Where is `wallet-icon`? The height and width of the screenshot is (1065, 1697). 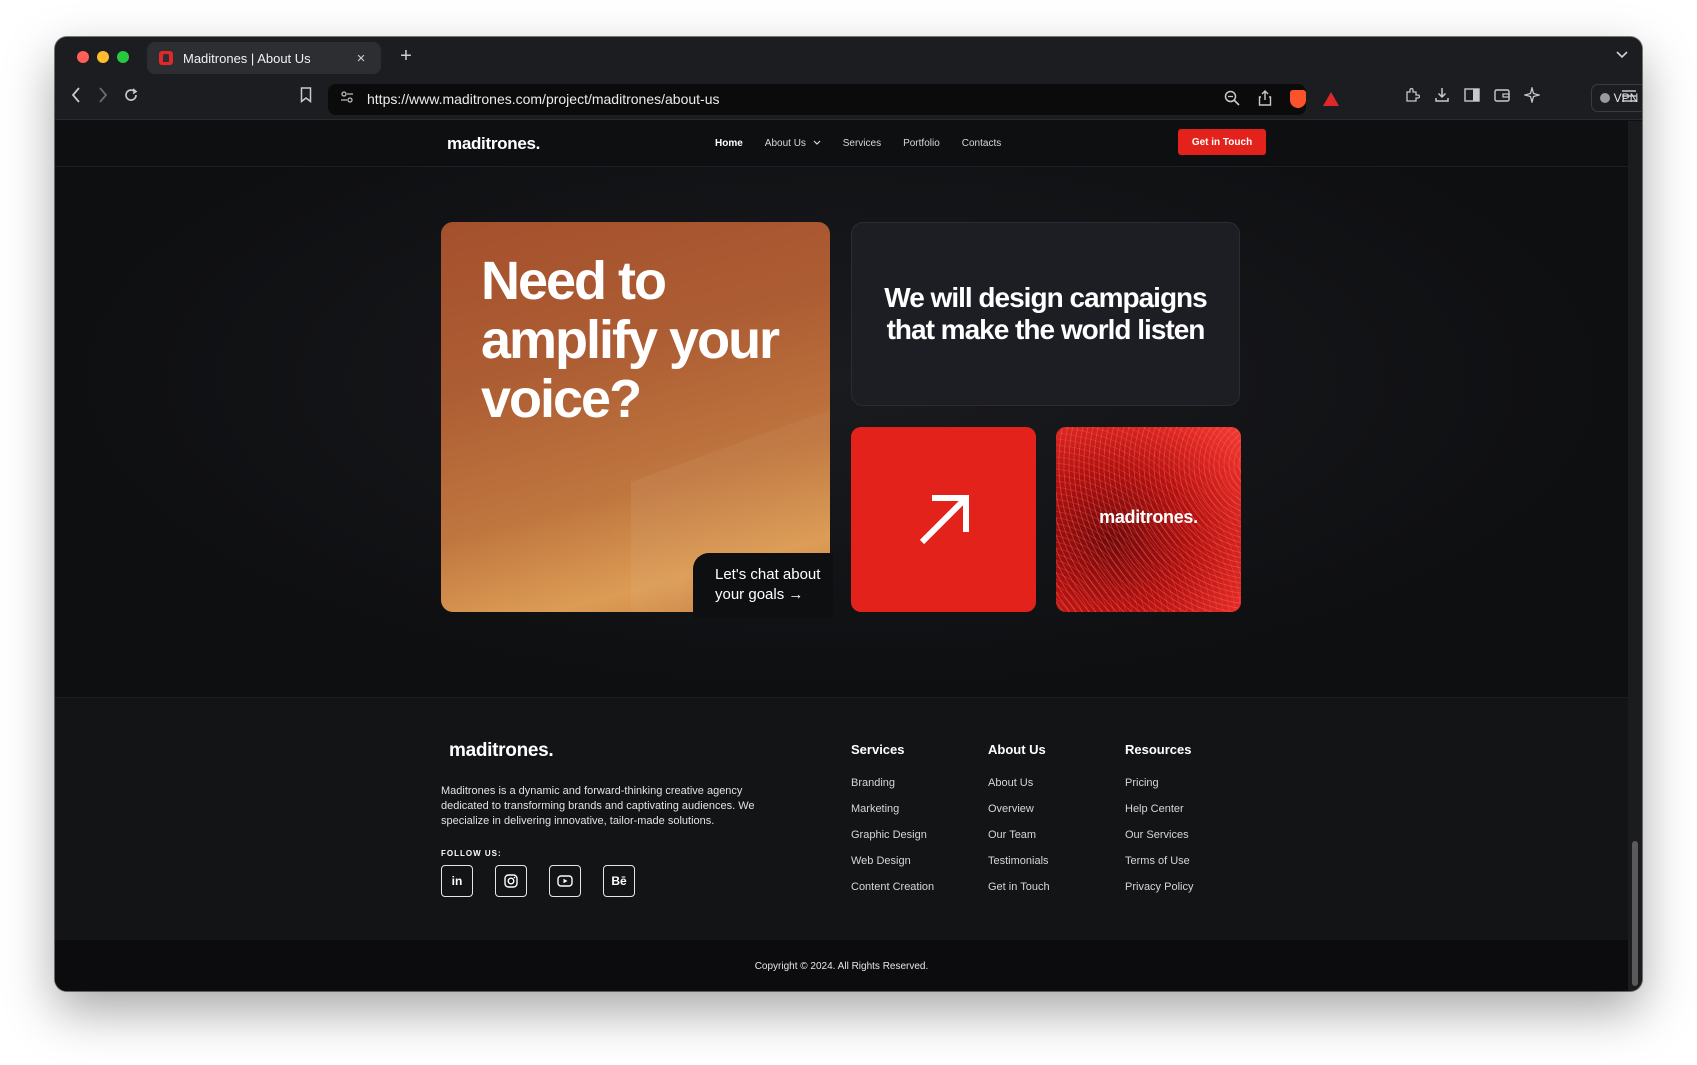
wallet-icon is located at coordinates (1502, 97).